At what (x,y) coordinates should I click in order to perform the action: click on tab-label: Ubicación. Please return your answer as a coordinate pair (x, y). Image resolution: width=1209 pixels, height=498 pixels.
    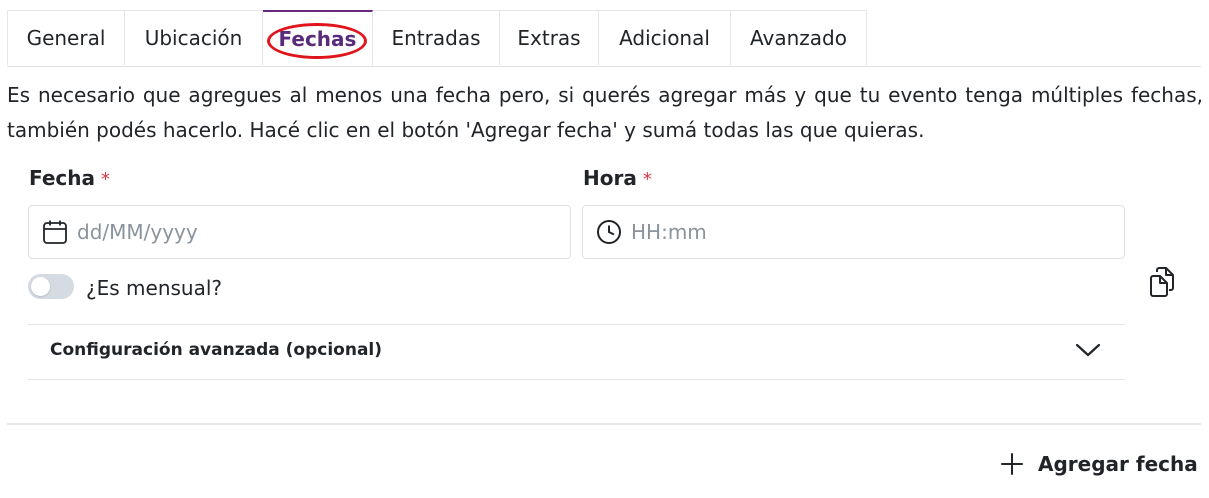
    Looking at the image, I should click on (193, 38).